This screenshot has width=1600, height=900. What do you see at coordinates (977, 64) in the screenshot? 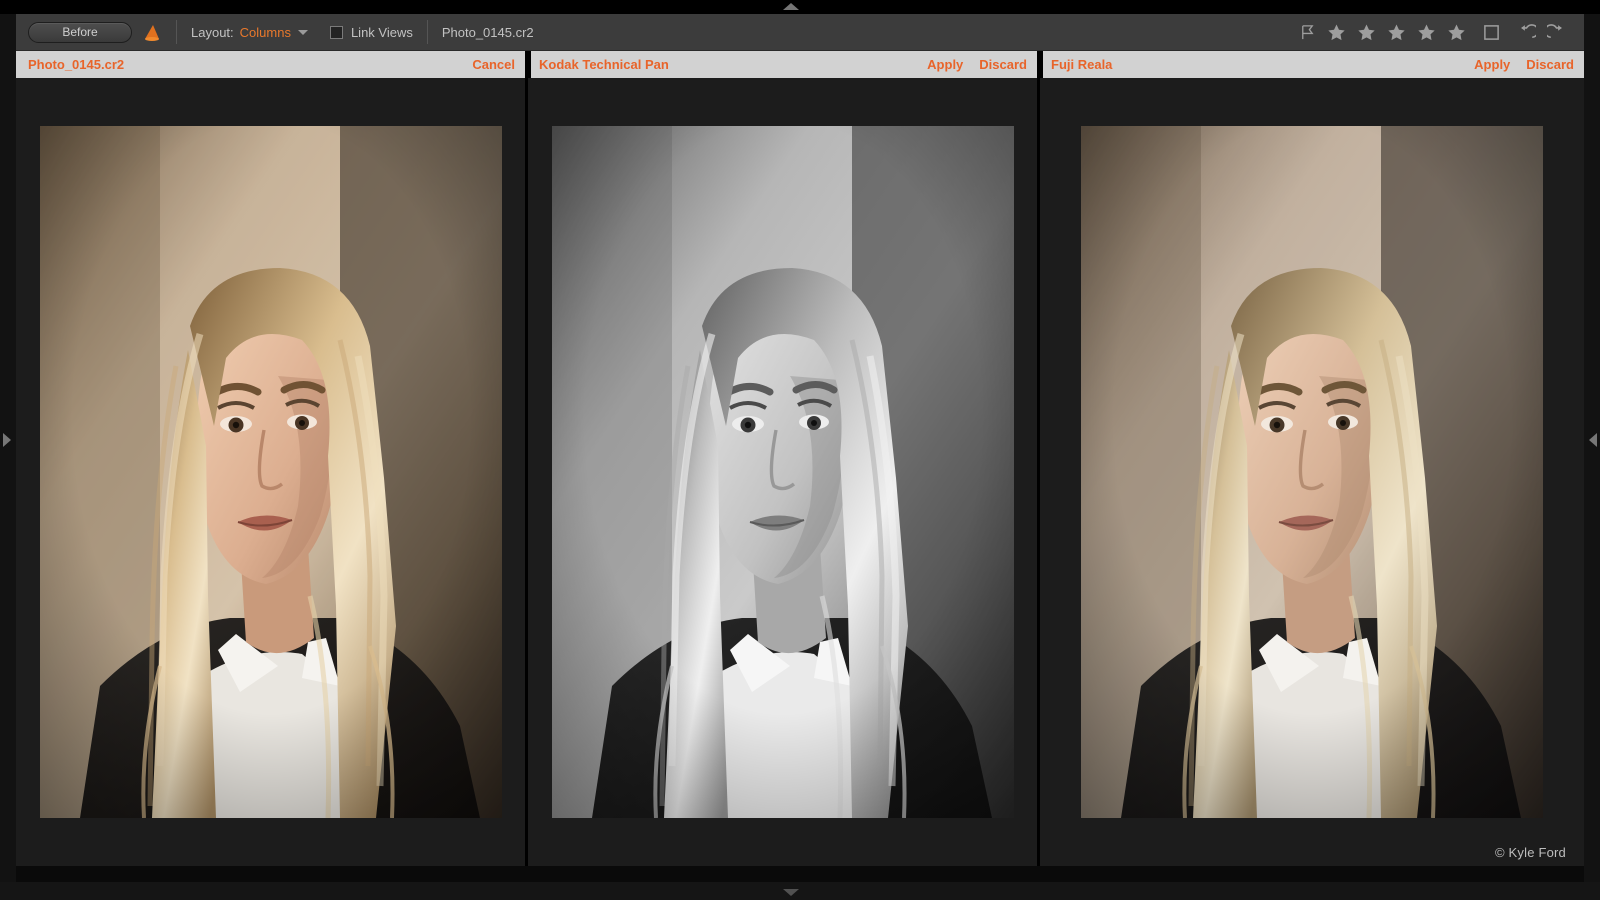
I see `panel-actions-2: Apply Discard` at bounding box center [977, 64].